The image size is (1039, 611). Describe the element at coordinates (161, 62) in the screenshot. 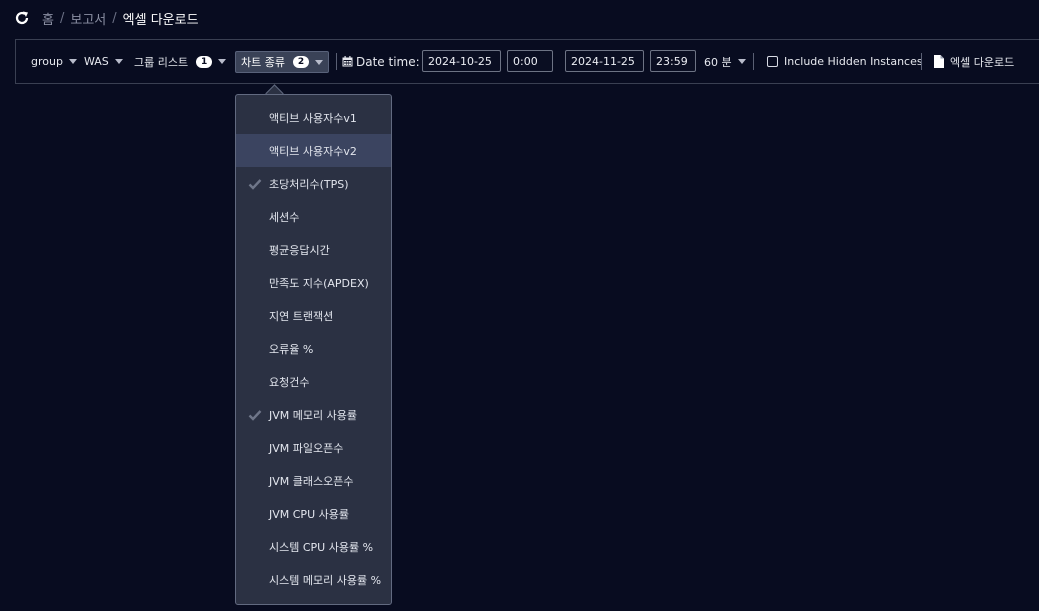

I see `group-list-label: 그룹 리스트` at that location.